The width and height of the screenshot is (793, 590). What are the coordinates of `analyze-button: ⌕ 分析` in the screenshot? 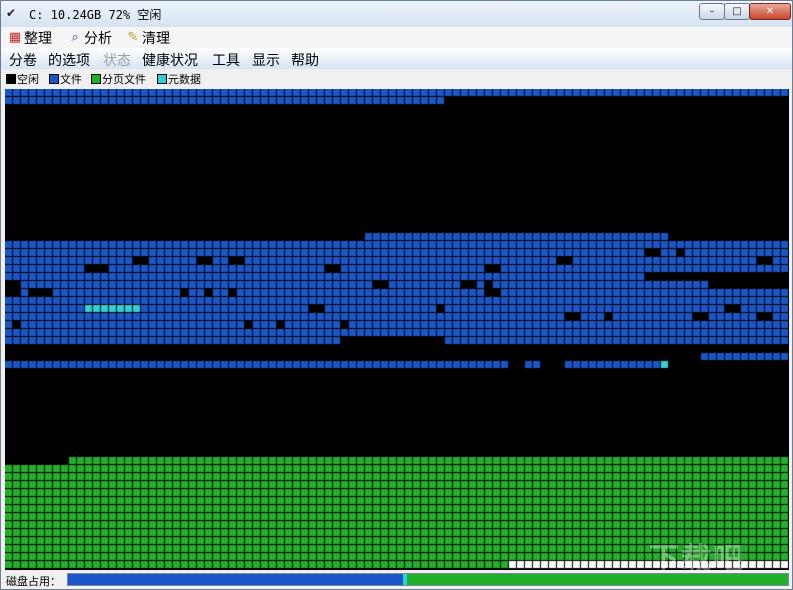 It's located at (89, 37).